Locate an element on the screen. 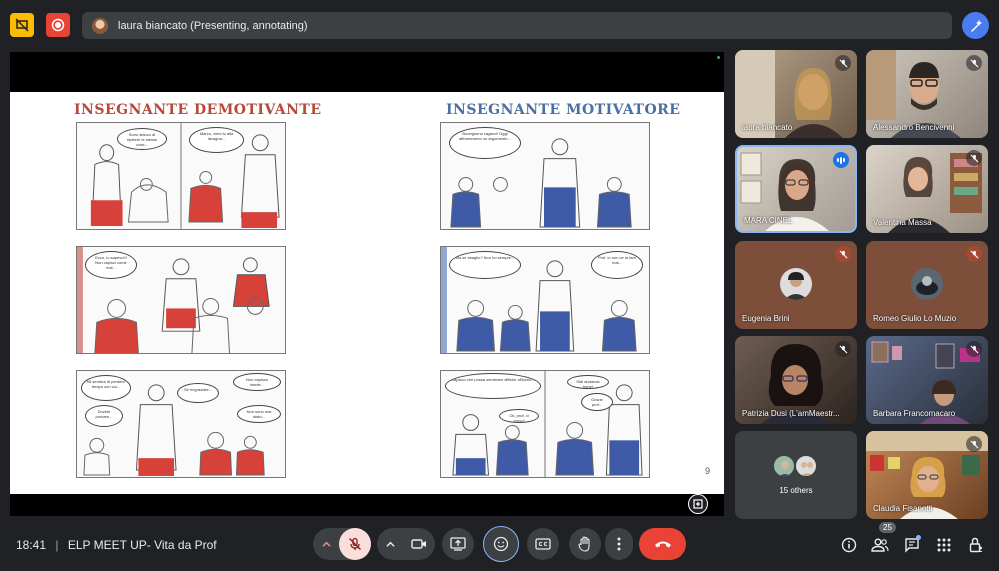 This screenshot has height=571, width=999. more-options-button is located at coordinates (619, 544).